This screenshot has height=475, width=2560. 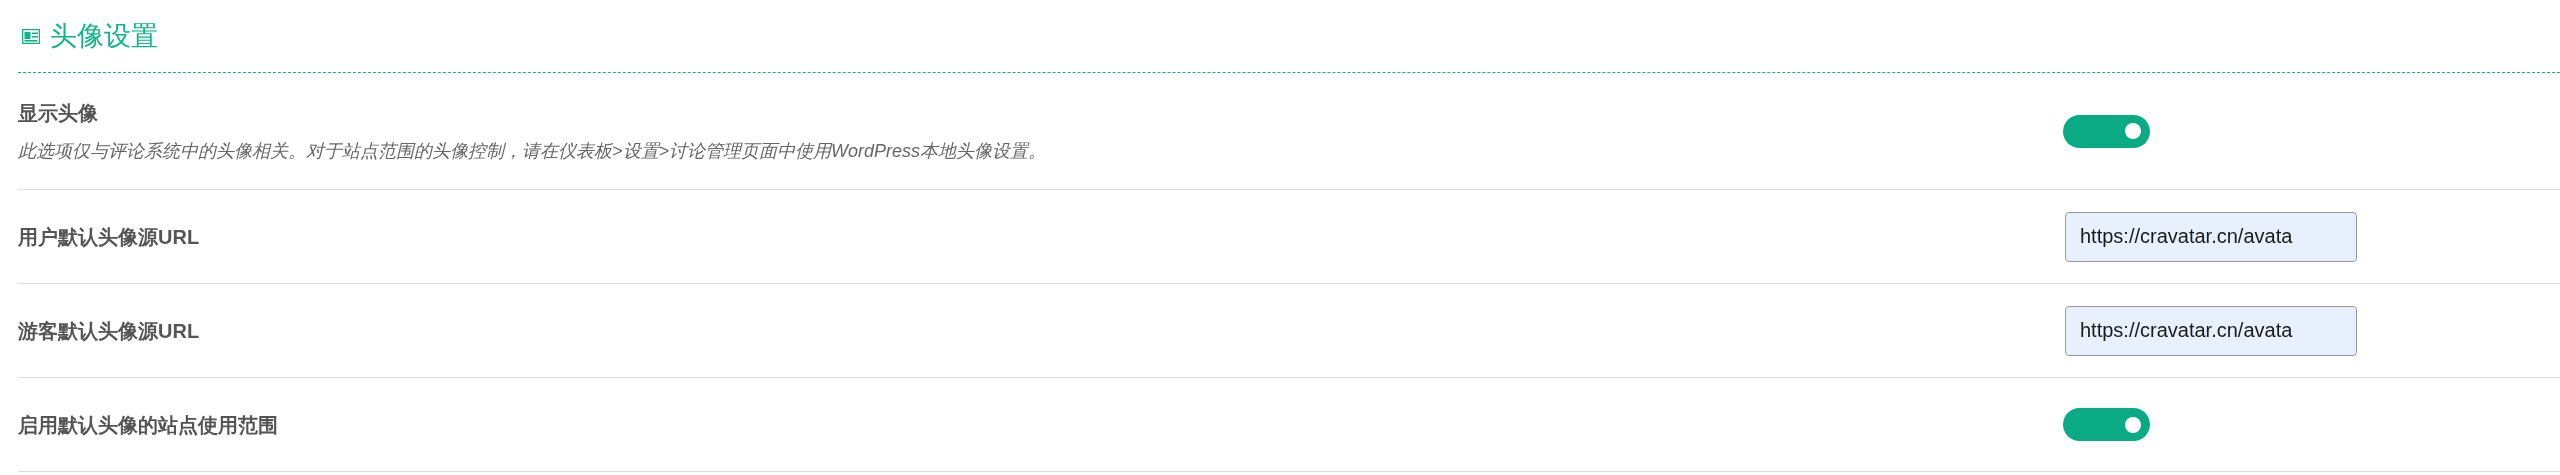 I want to click on setting-label: 游客默认头像源URL, so click(x=109, y=331).